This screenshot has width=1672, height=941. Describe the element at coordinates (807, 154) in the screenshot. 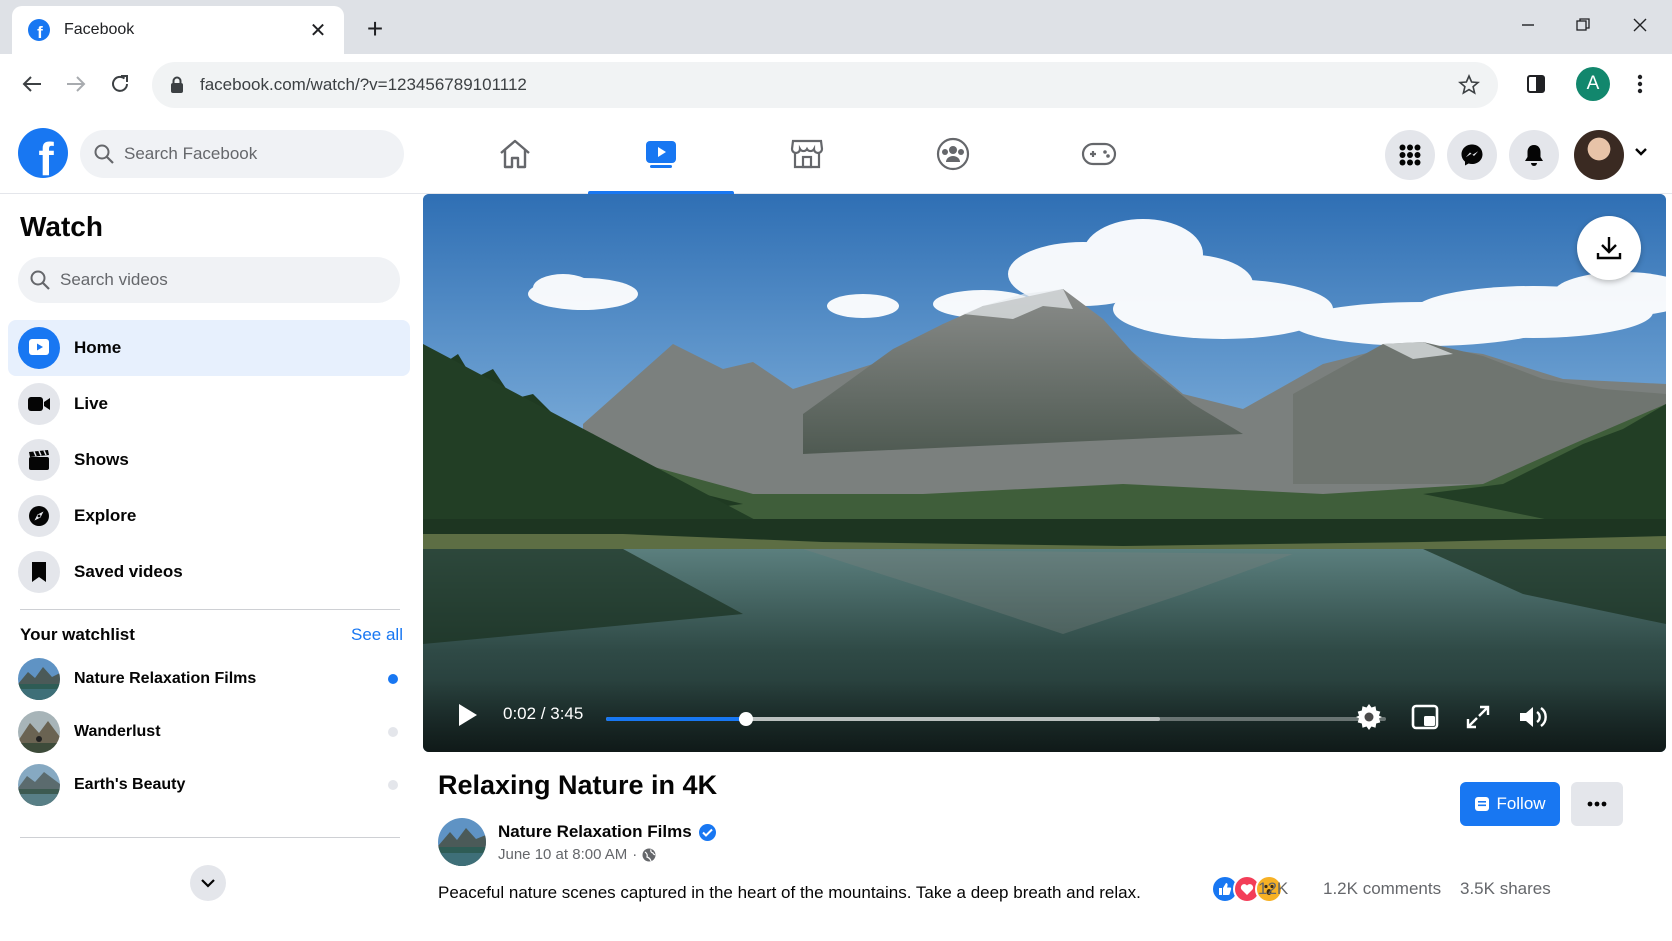

I see `tab-marketplace` at that location.